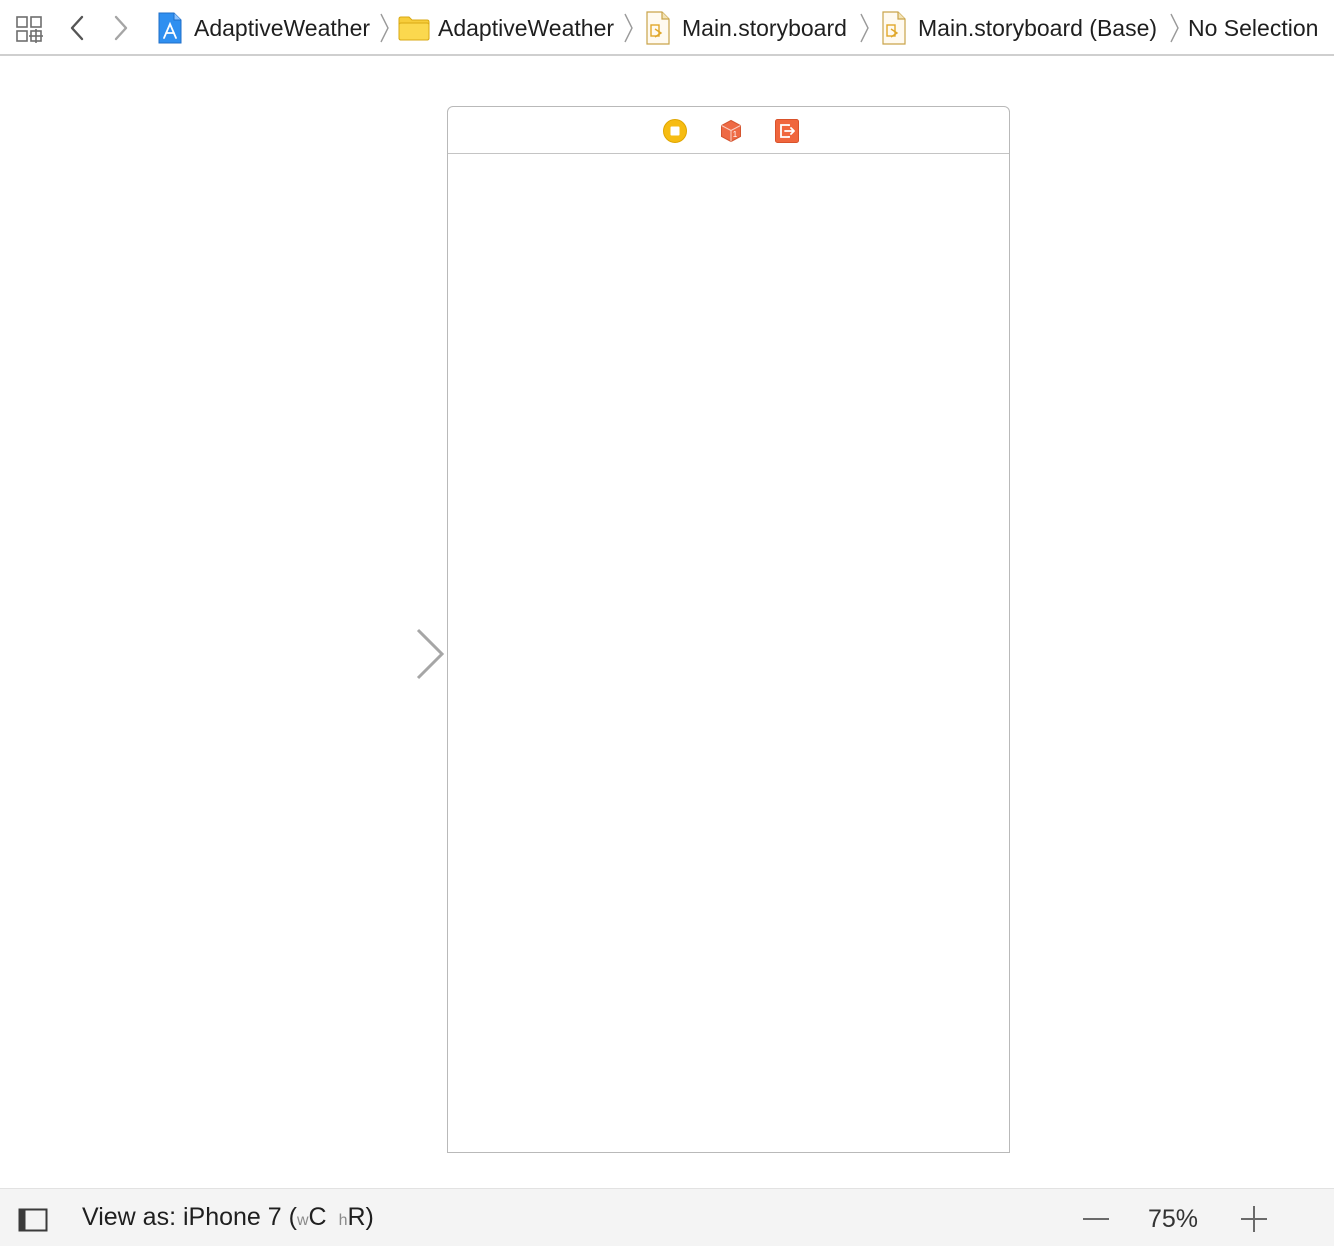 The height and width of the screenshot is (1246, 1334). Describe the element at coordinates (414, 28) in the screenshot. I see `folder-icon` at that location.